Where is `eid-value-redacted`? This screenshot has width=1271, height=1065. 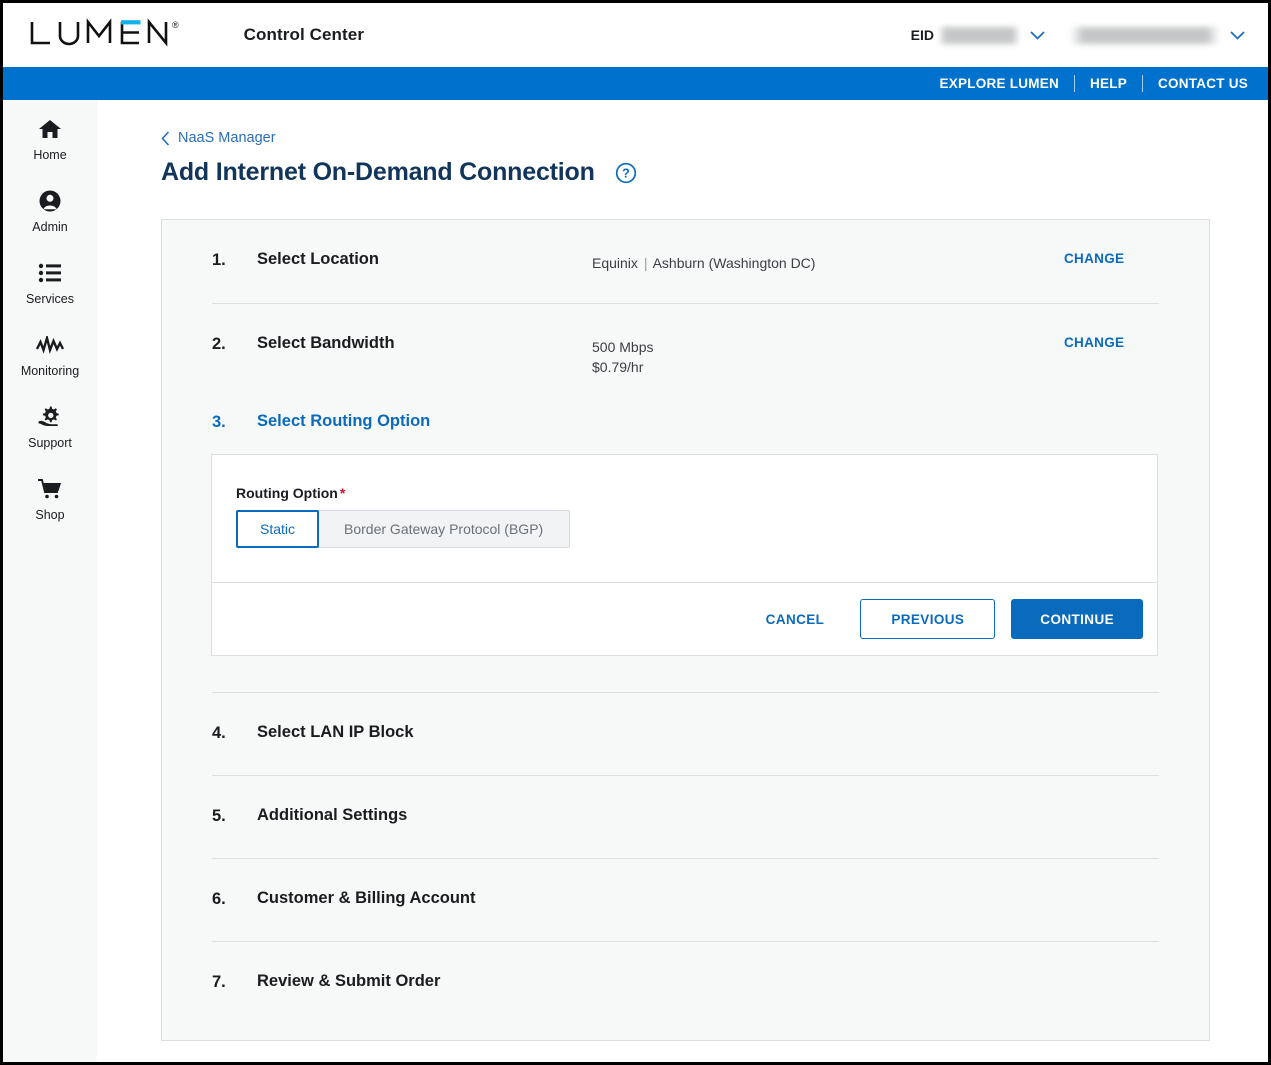 eid-value-redacted is located at coordinates (979, 35).